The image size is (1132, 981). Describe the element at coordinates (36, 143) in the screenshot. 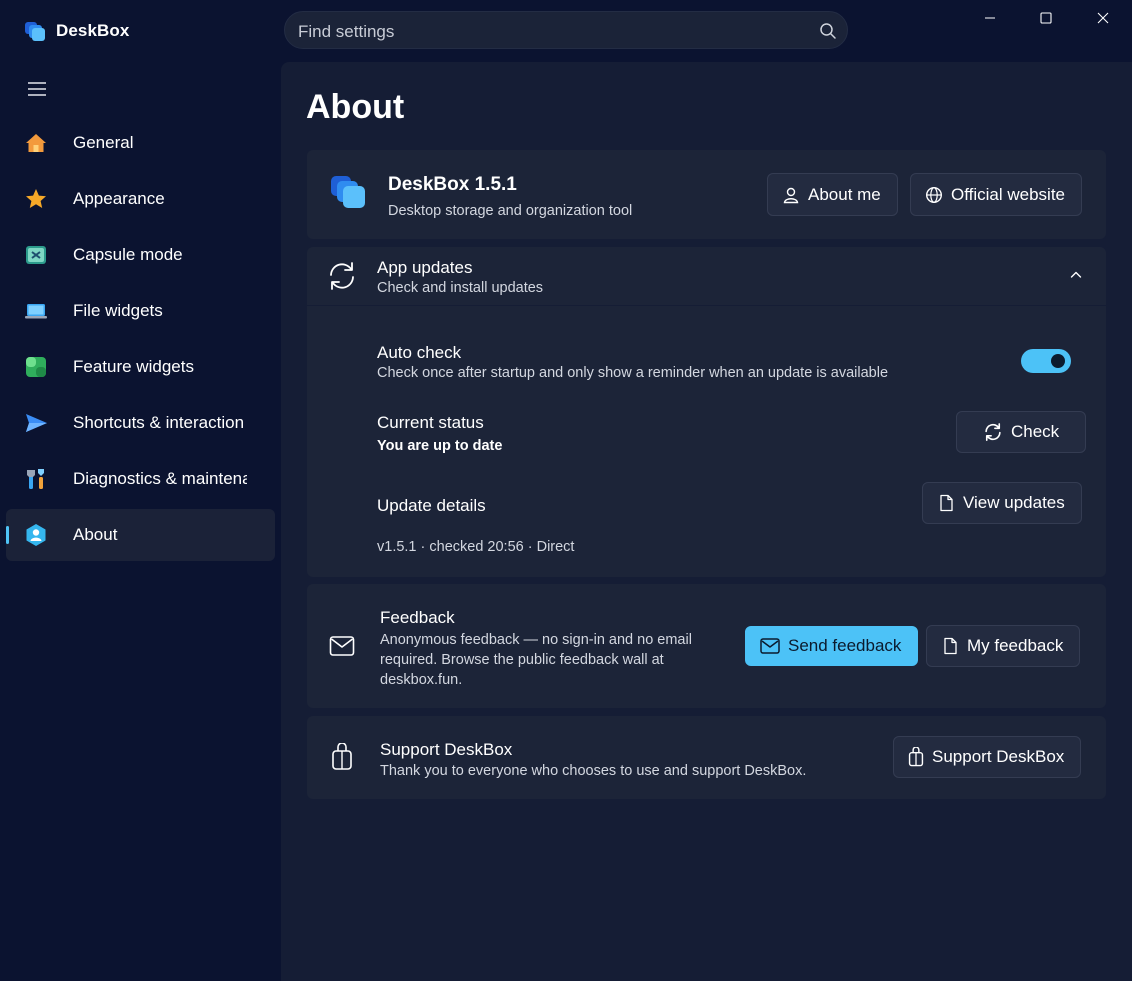

I see `home-icon` at that location.